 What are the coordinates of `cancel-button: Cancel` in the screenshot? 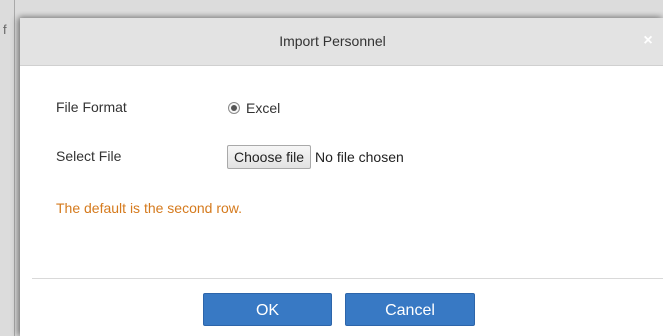 It's located at (410, 309).